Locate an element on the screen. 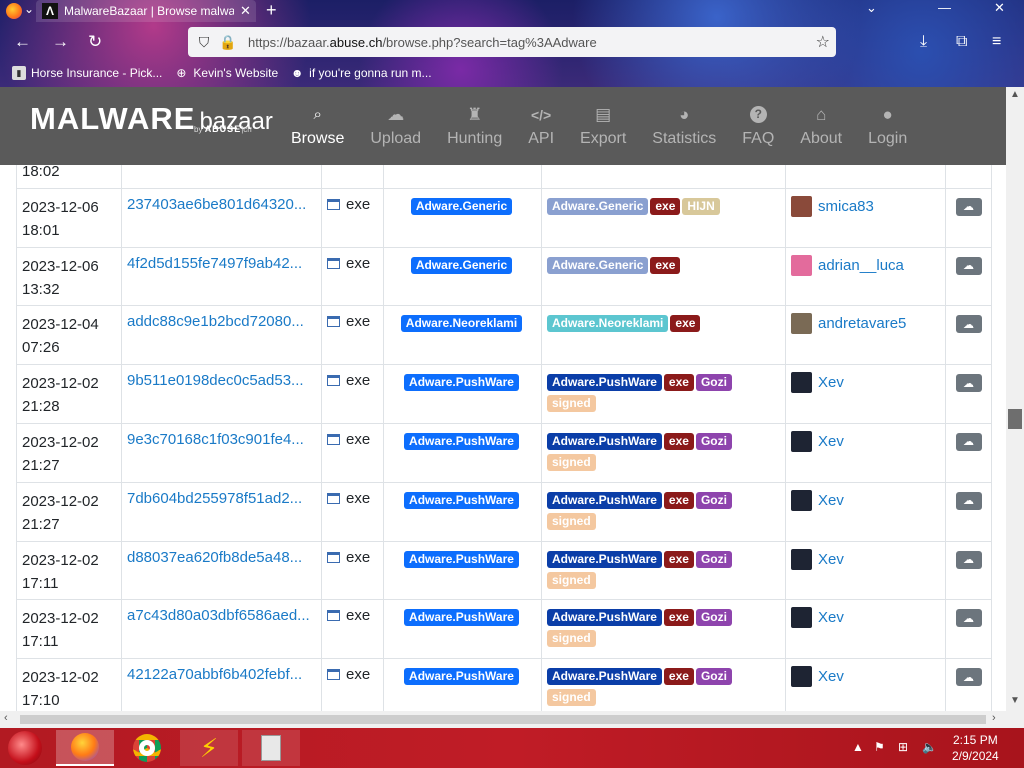 This screenshot has width=1024, height=768. scroll-up-arrow-icon: ▲ is located at coordinates (1015, 94).